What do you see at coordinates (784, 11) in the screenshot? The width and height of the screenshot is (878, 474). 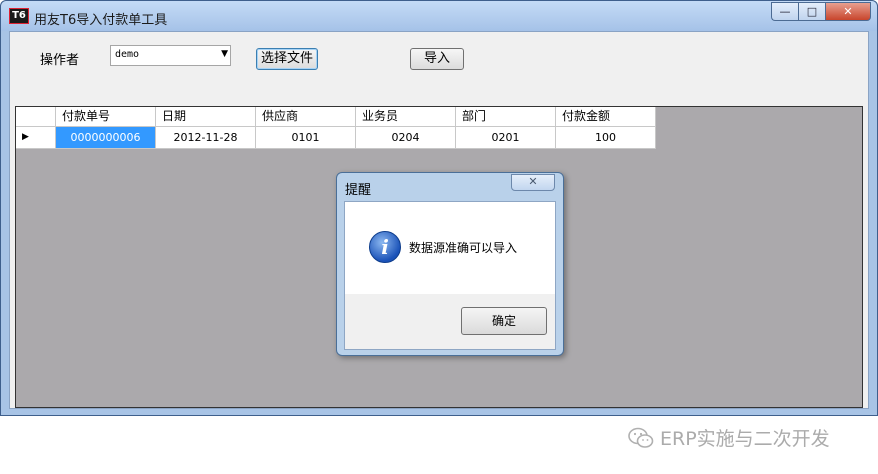 I see `minimize-button: —` at bounding box center [784, 11].